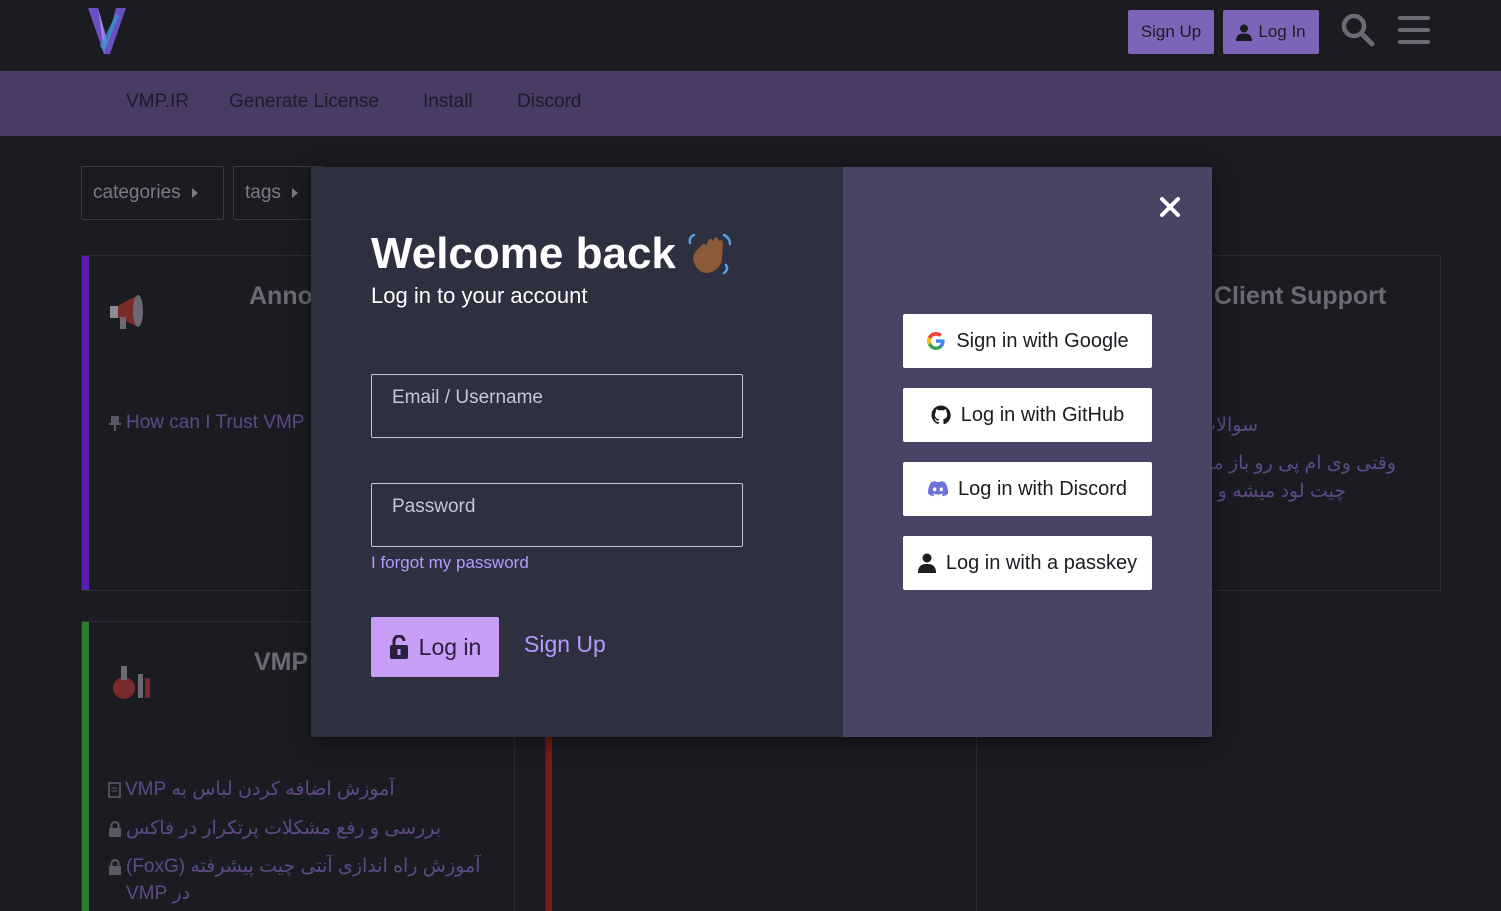 This screenshot has height=911, width=1501. I want to click on megaphone-icon, so click(126, 312).